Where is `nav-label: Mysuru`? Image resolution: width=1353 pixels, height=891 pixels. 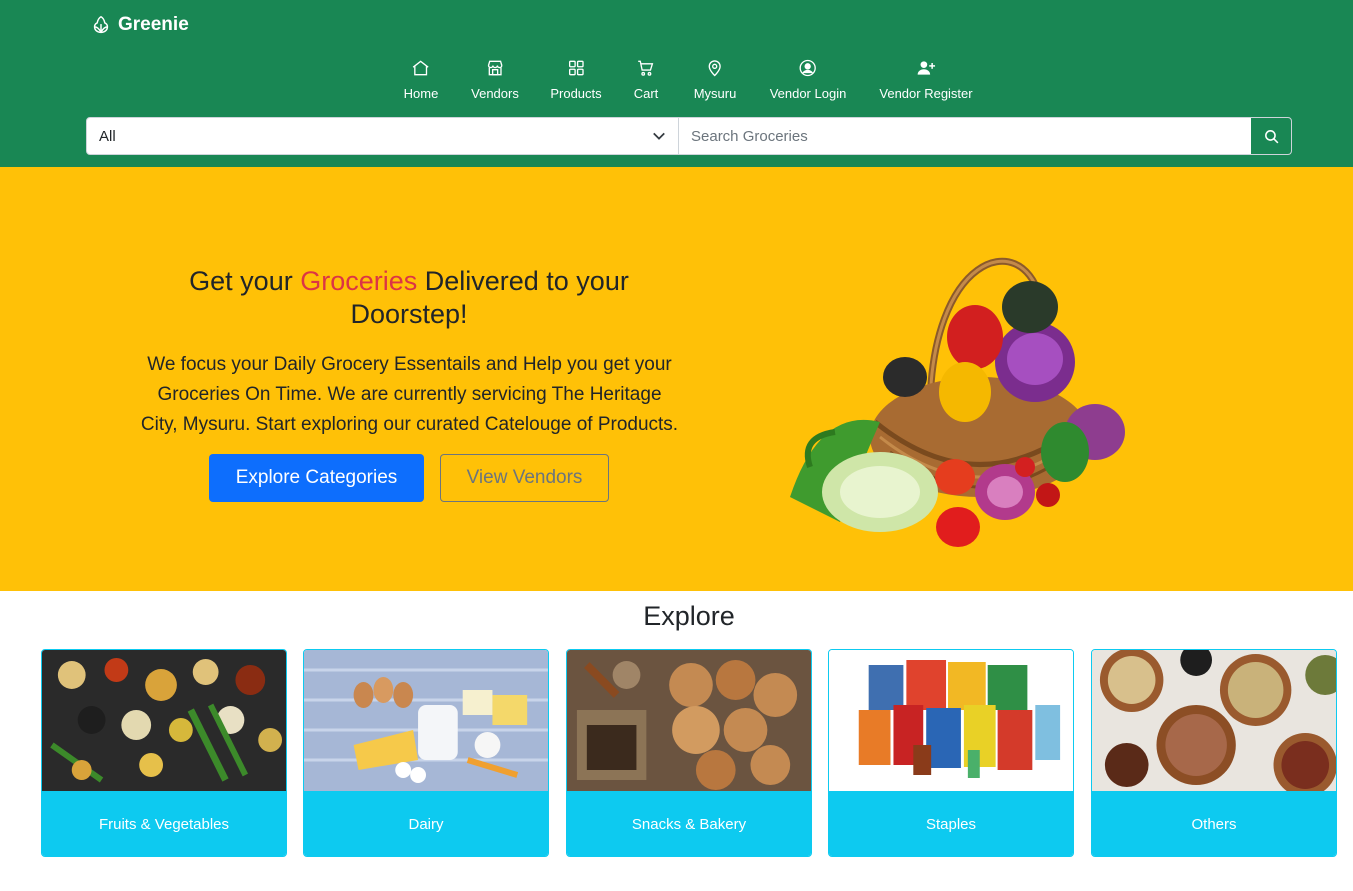 nav-label: Mysuru is located at coordinates (715, 93).